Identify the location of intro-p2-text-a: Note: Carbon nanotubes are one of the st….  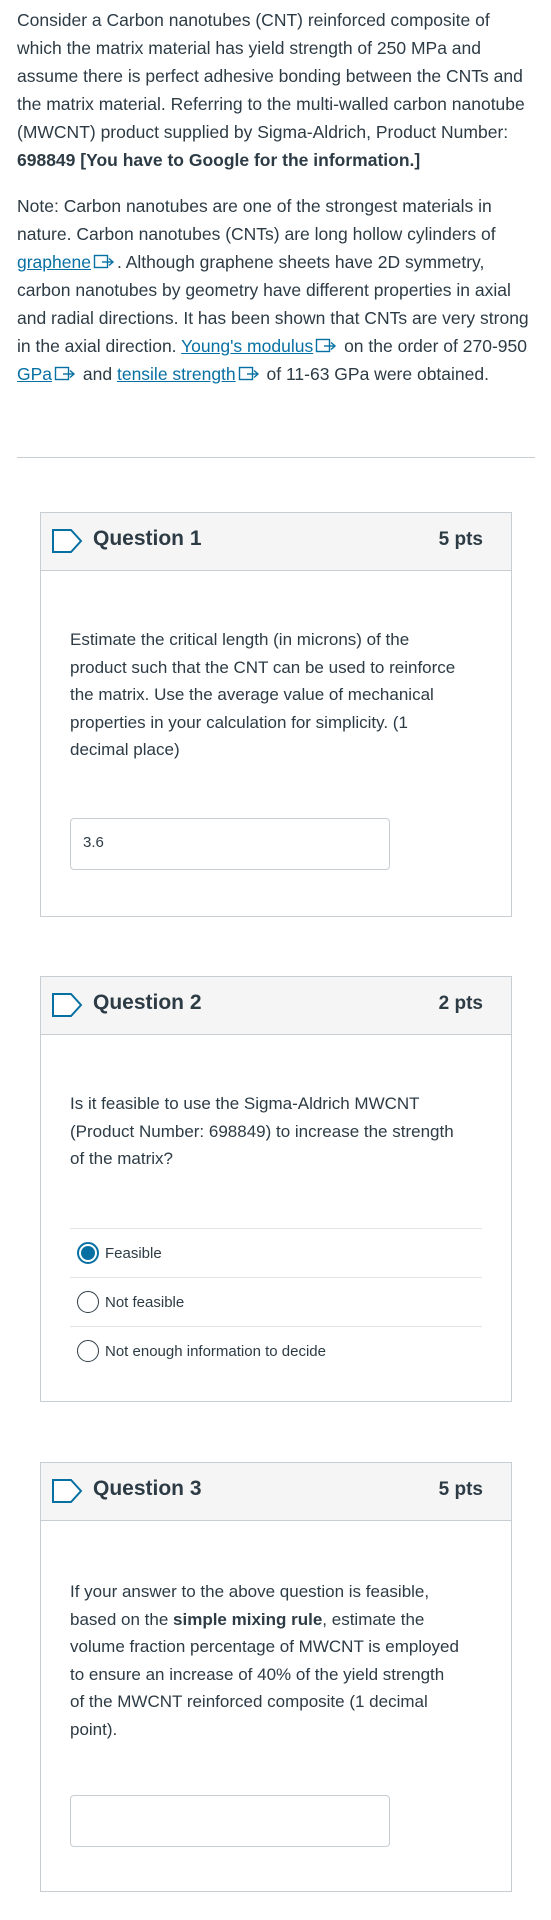
(256, 220).